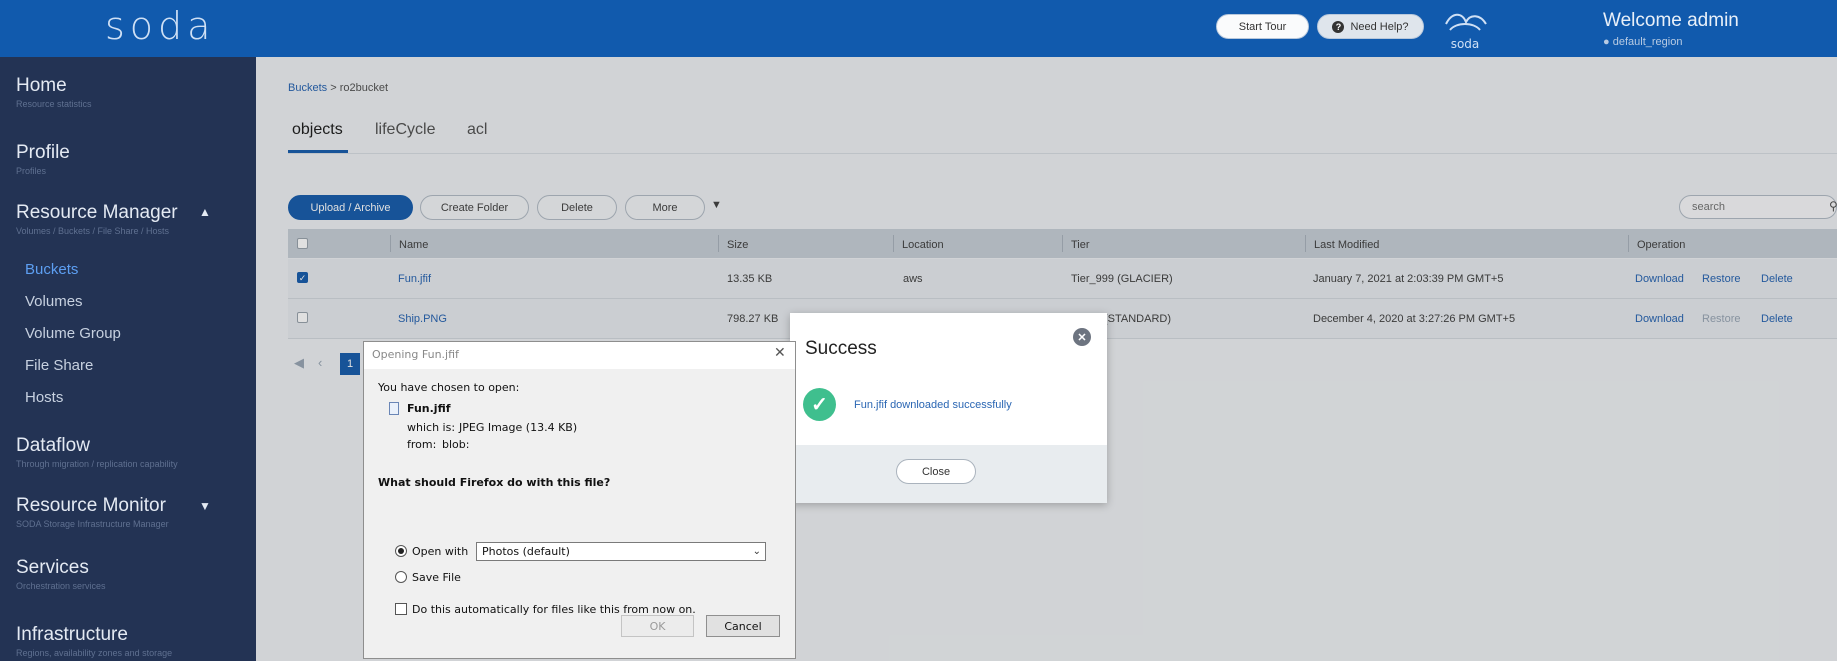  Describe the element at coordinates (53, 446) in the screenshot. I see `sidebar-item-dataflow: Dataflow` at that location.